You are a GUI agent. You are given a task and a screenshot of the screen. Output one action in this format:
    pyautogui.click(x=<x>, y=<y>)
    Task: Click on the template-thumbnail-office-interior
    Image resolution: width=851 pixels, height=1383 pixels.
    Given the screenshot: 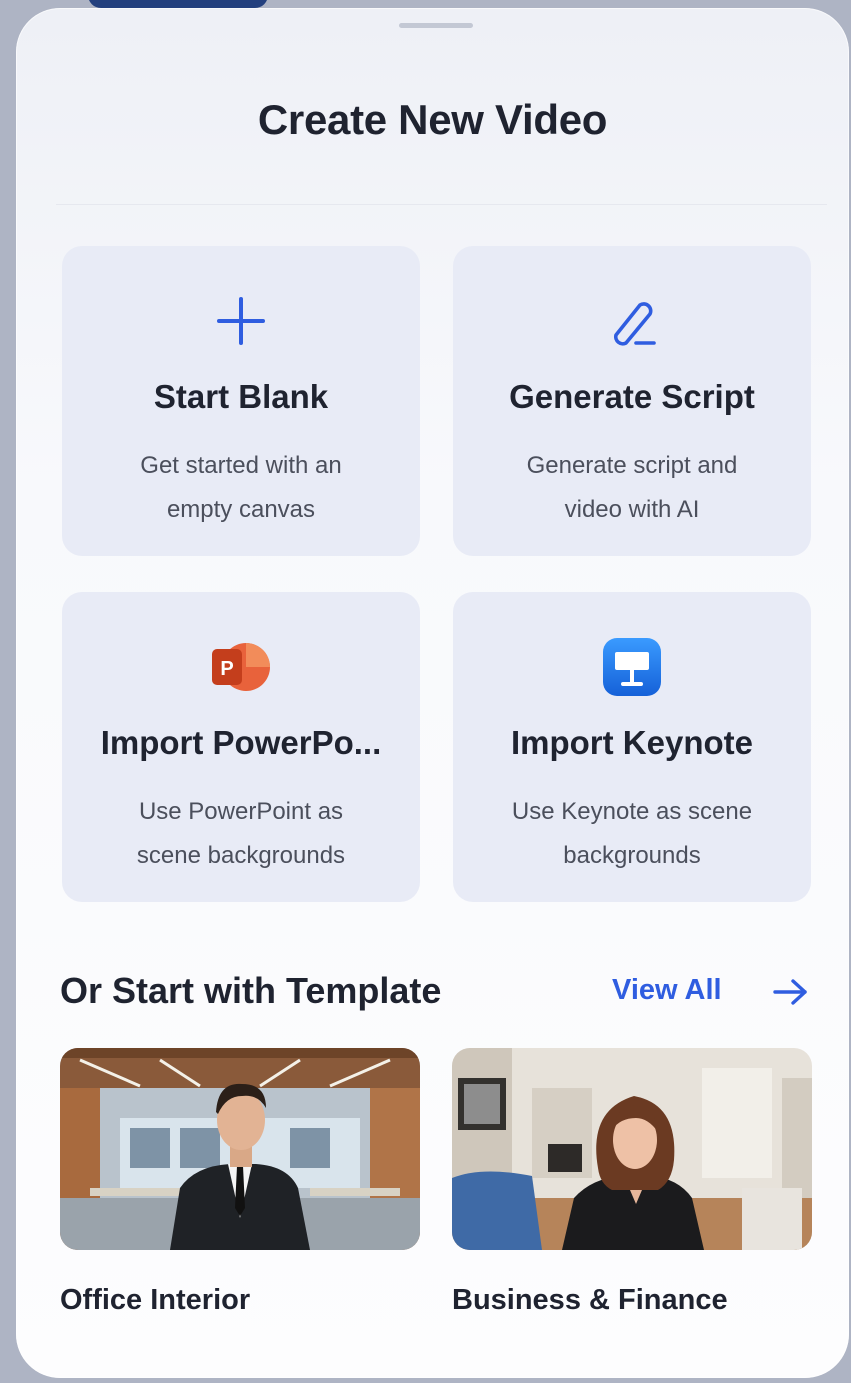 What is the action you would take?
    pyautogui.click(x=240, y=1149)
    